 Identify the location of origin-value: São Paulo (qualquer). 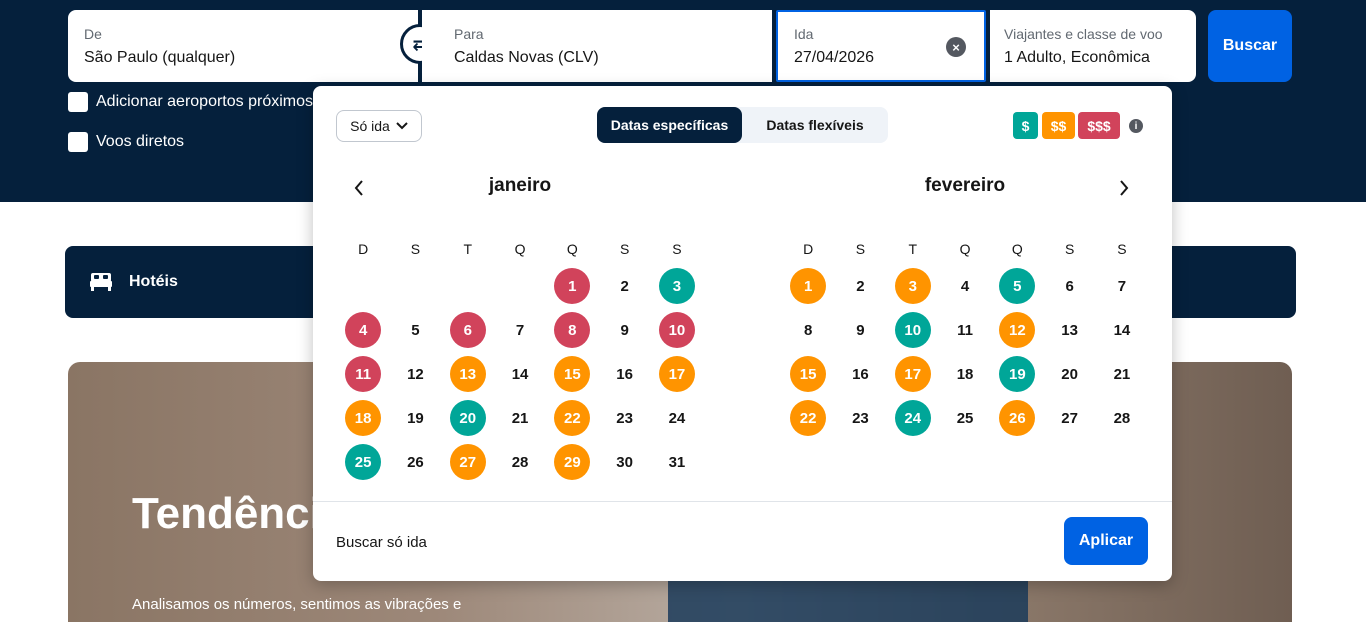
(160, 57).